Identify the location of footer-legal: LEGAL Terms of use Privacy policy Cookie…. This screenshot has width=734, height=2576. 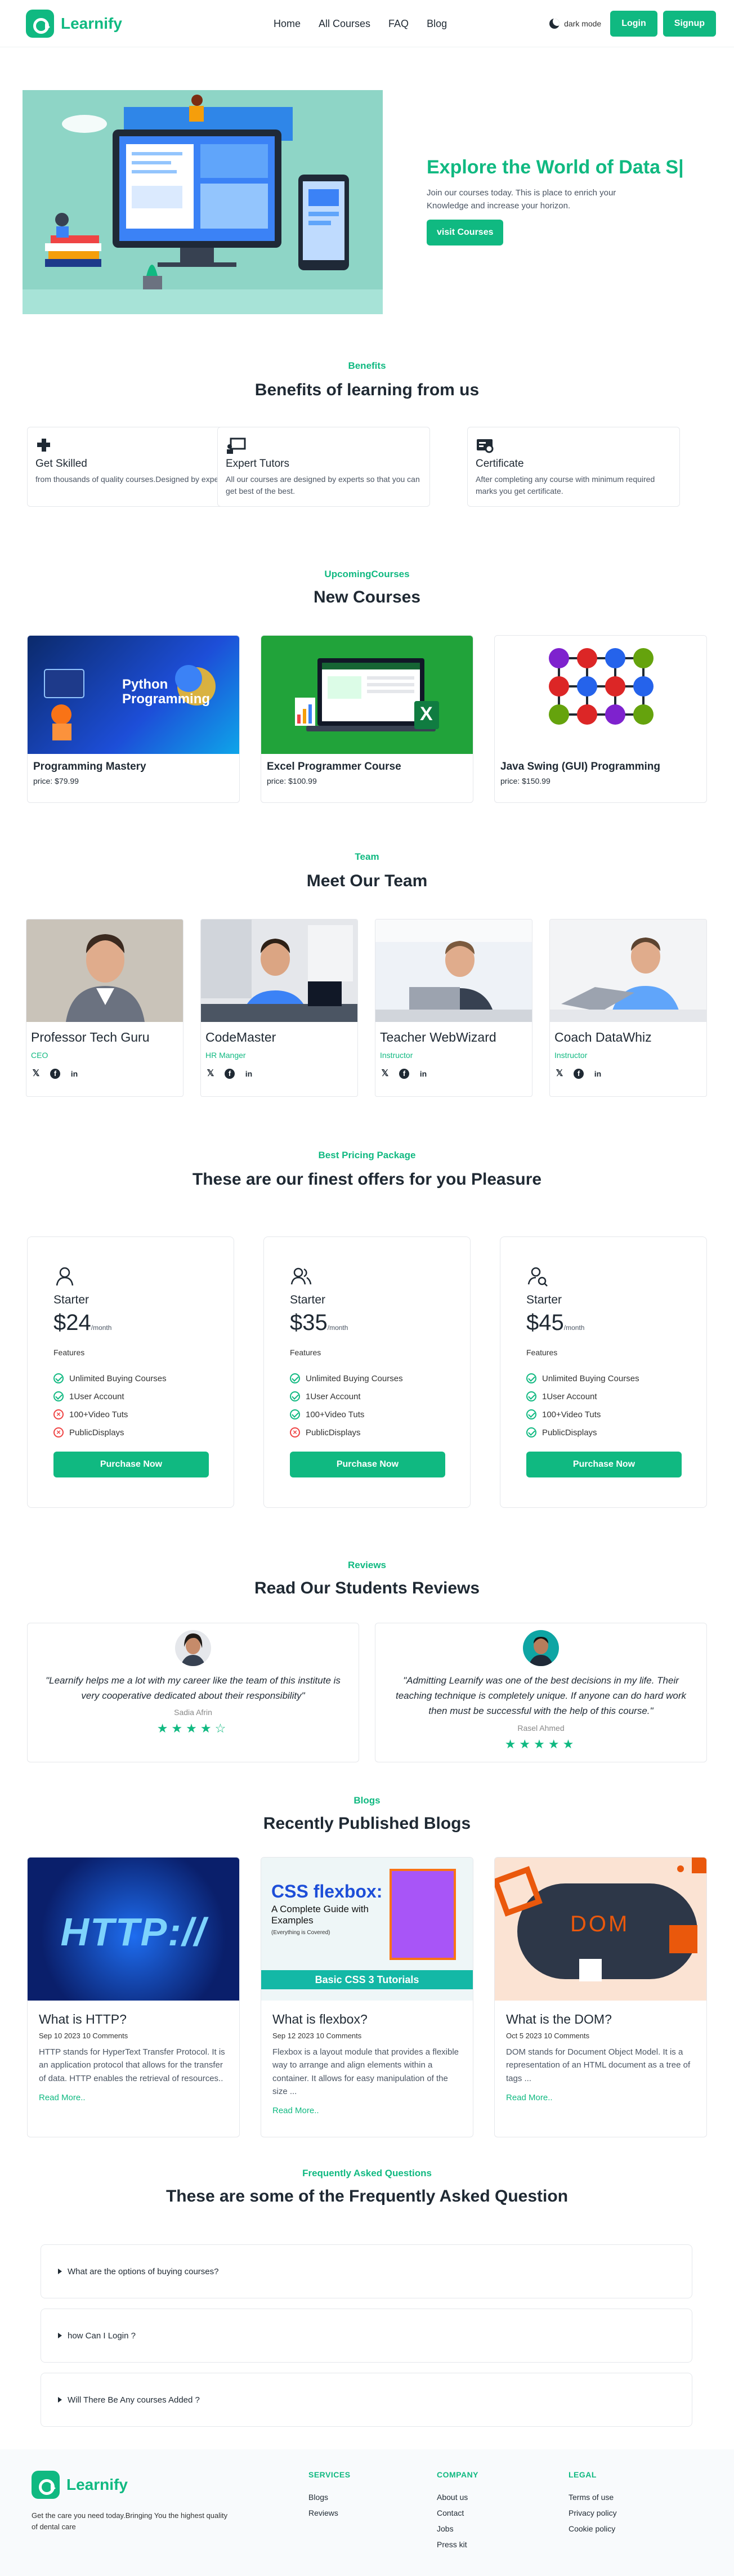
(593, 2505).